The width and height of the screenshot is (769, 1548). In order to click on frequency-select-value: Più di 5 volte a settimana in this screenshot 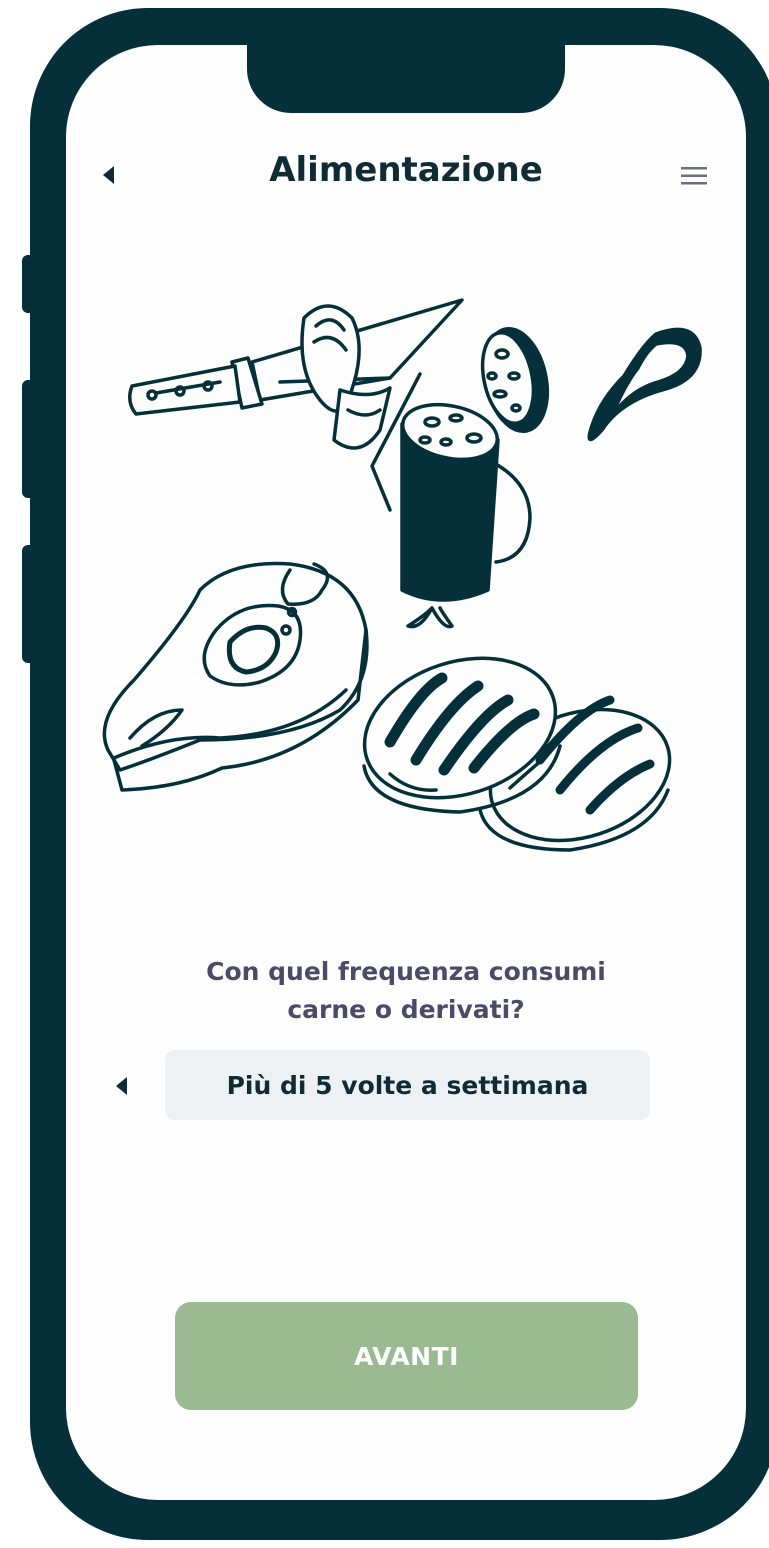, I will do `click(407, 1085)`.